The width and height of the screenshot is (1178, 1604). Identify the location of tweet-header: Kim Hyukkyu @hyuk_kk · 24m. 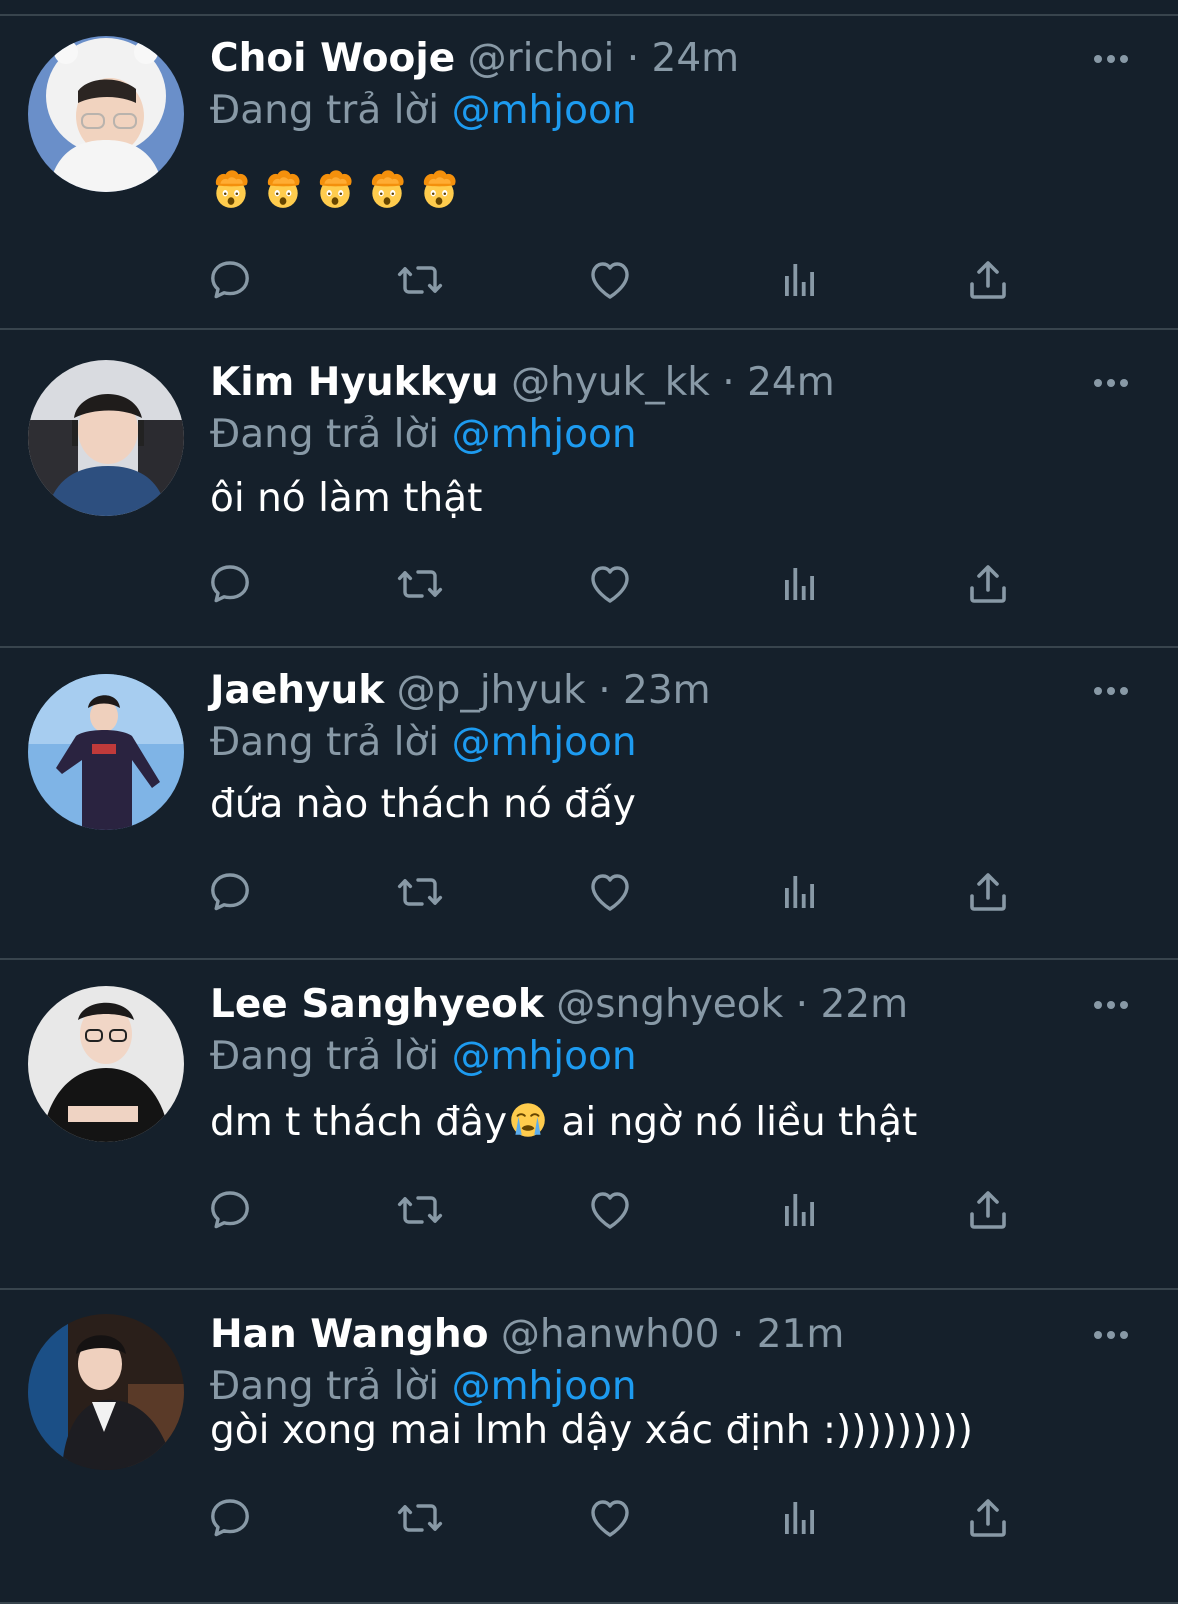
(522, 383).